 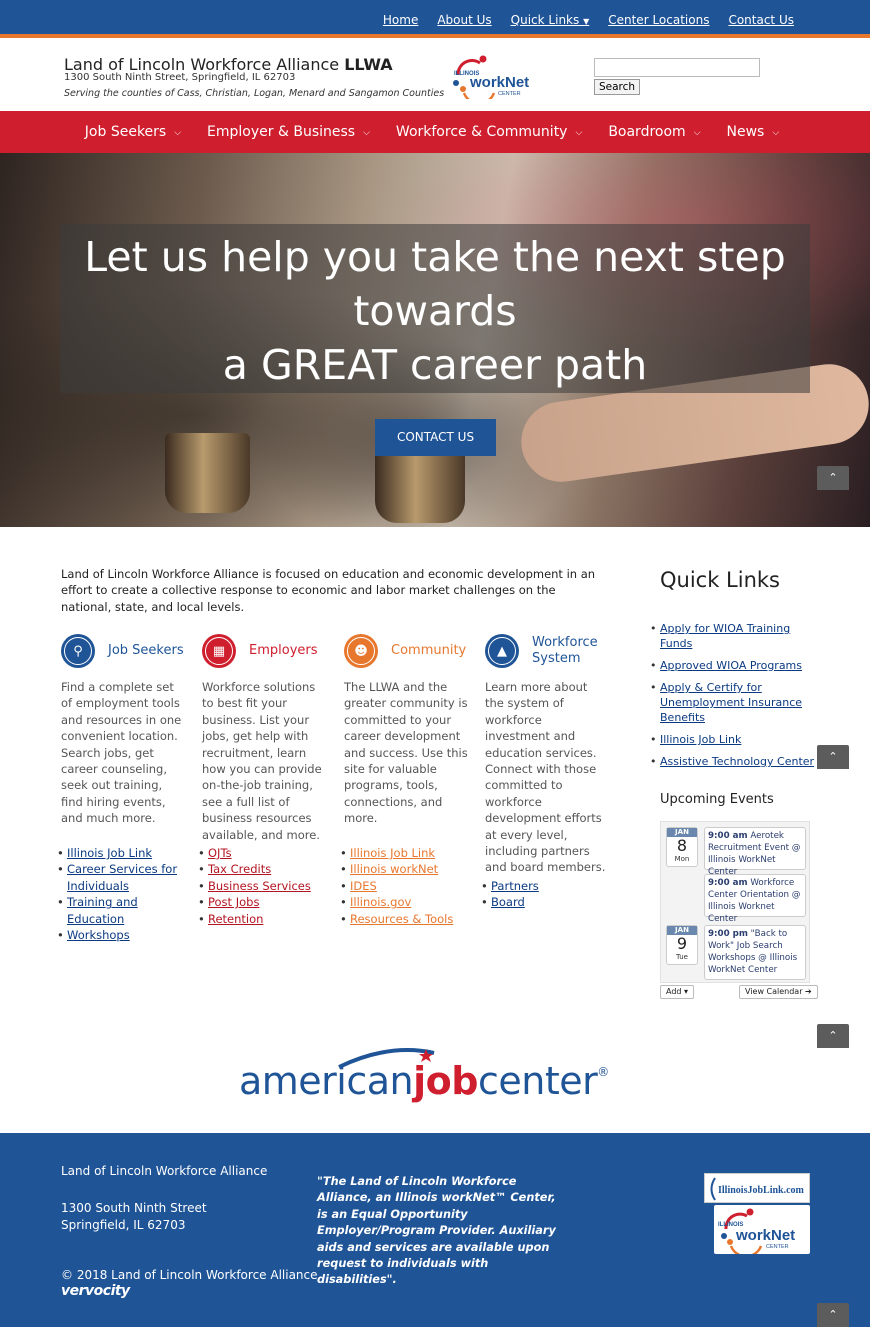 What do you see at coordinates (778, 992) in the screenshot?
I see `view-calendar-button: View Calendar ➔` at bounding box center [778, 992].